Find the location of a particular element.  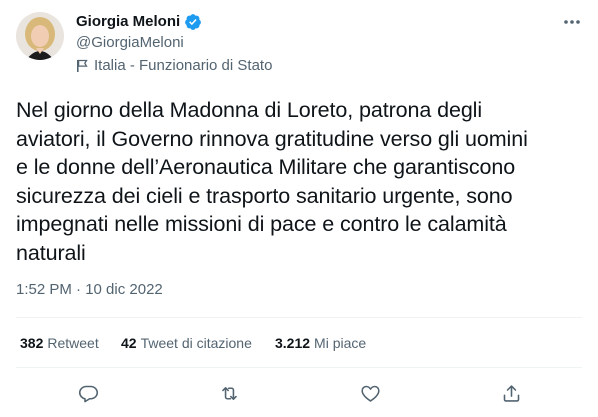

retweet-icon is located at coordinates (229, 393).